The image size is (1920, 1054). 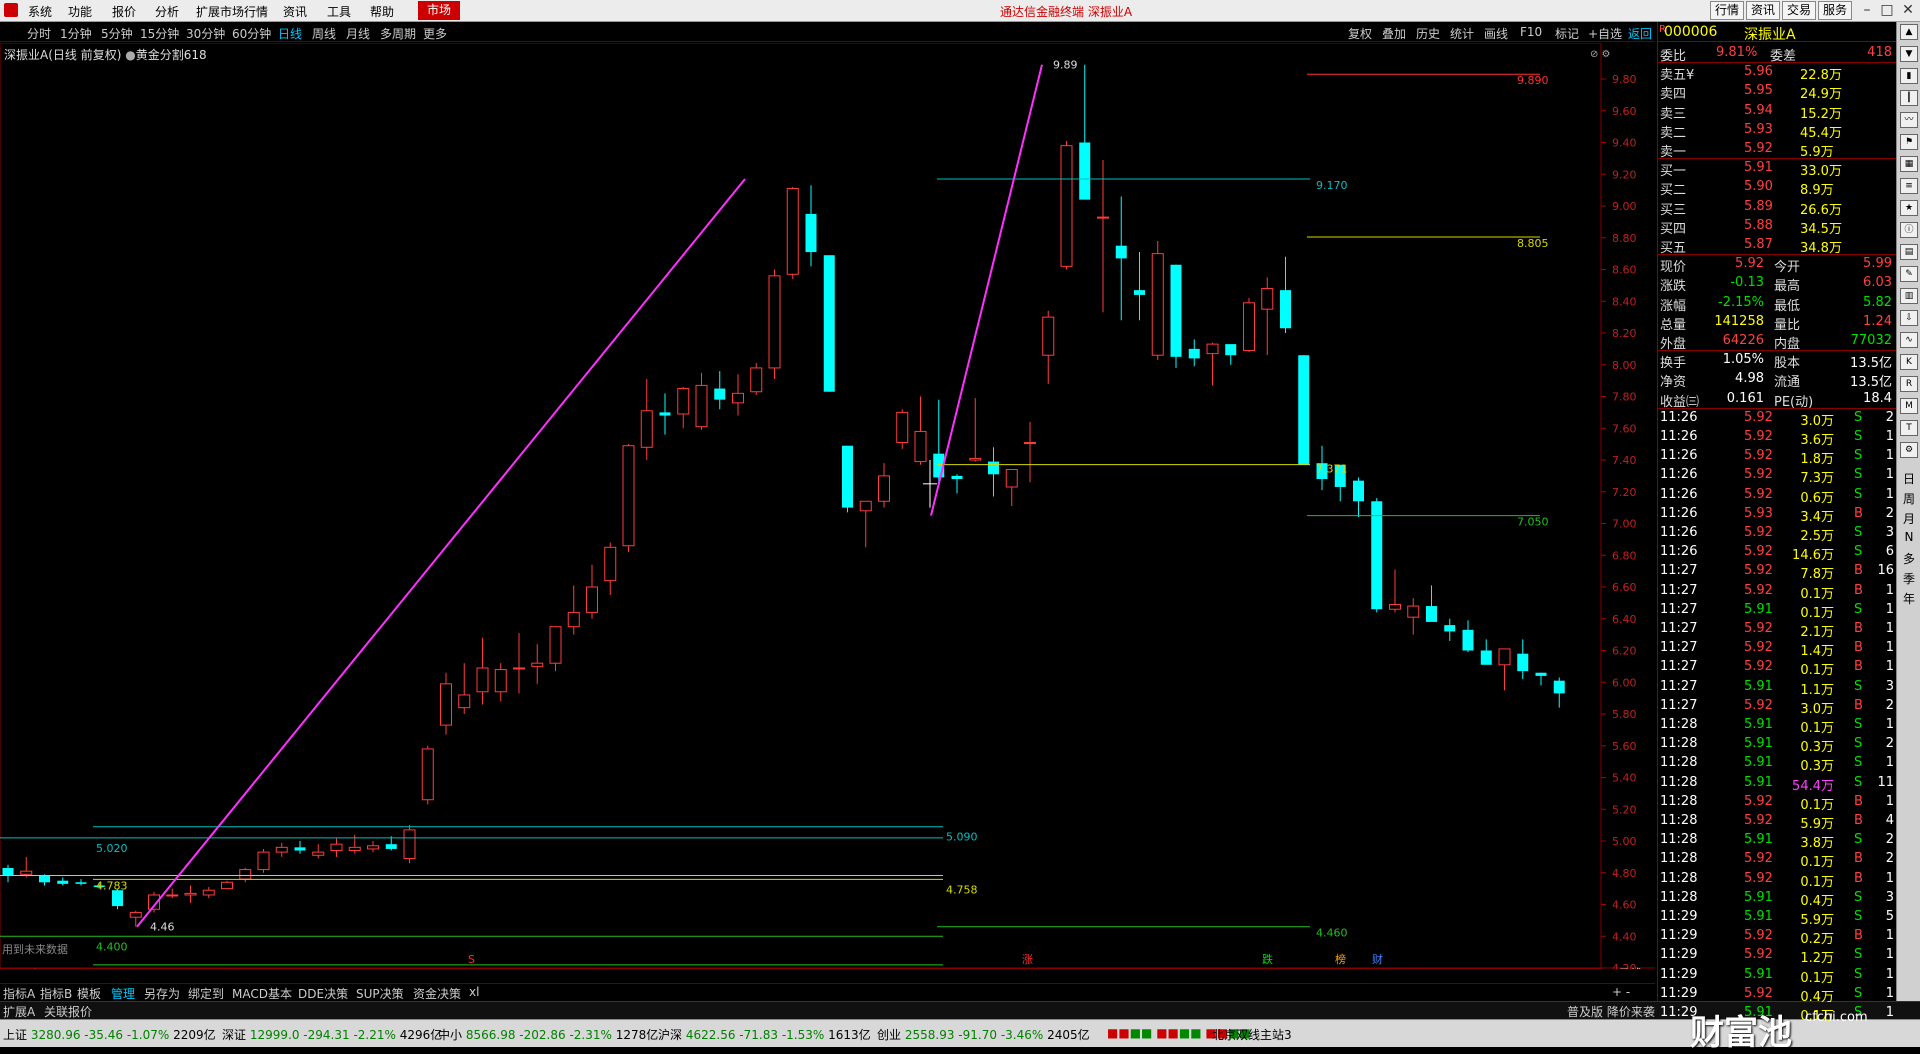 I want to click on side-bar-icon: ▮, so click(x=1909, y=76).